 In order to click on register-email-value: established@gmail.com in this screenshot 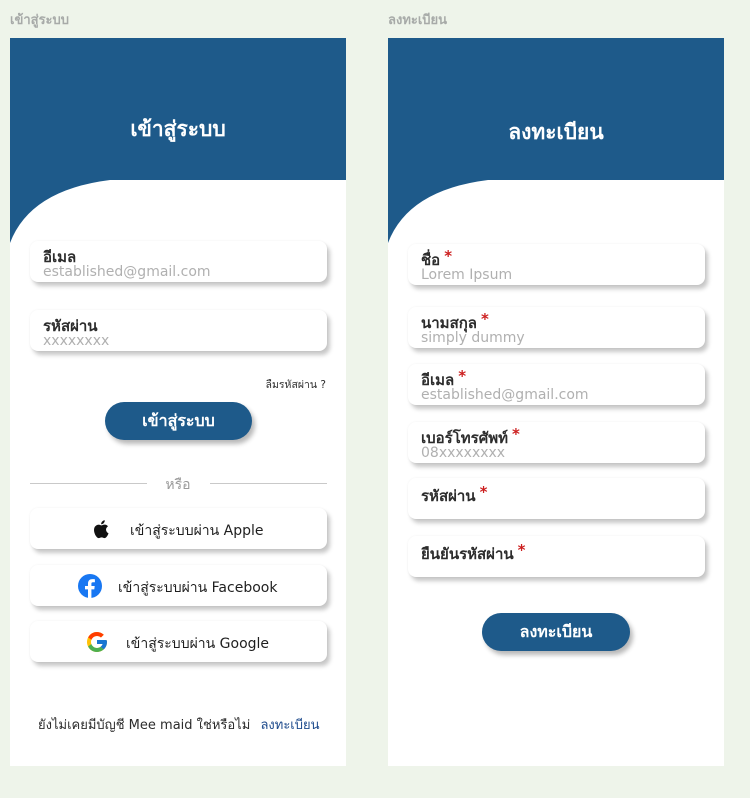, I will do `click(505, 395)`.